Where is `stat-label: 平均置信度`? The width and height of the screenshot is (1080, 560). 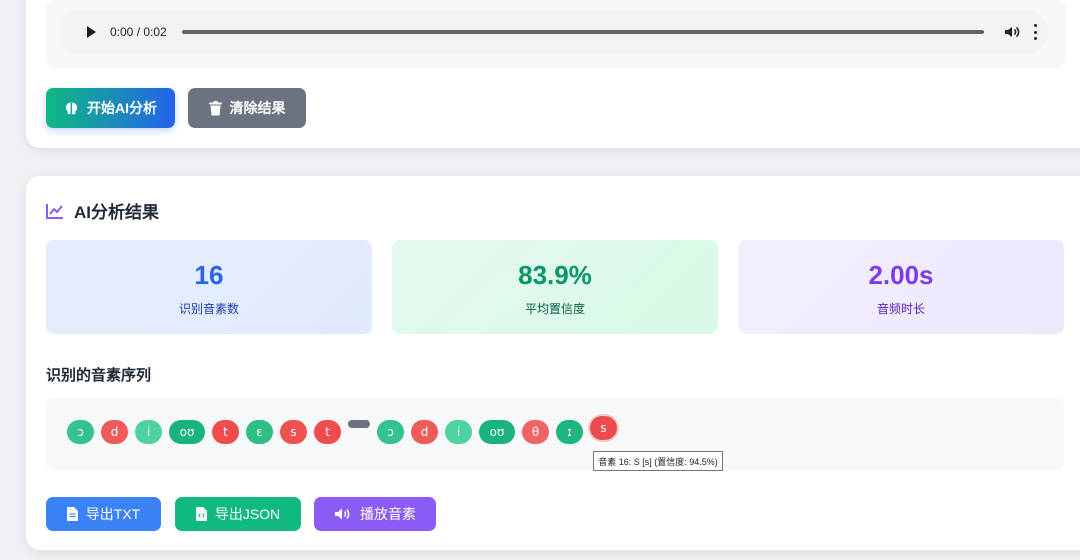
stat-label: 平均置信度 is located at coordinates (554, 309).